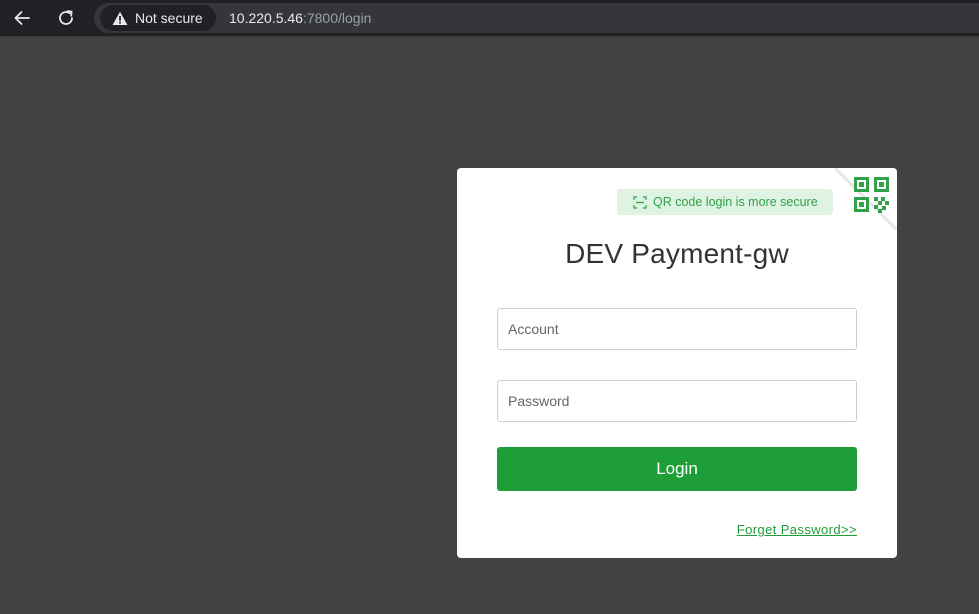  I want to click on security-chip: Not secure, so click(158, 18).